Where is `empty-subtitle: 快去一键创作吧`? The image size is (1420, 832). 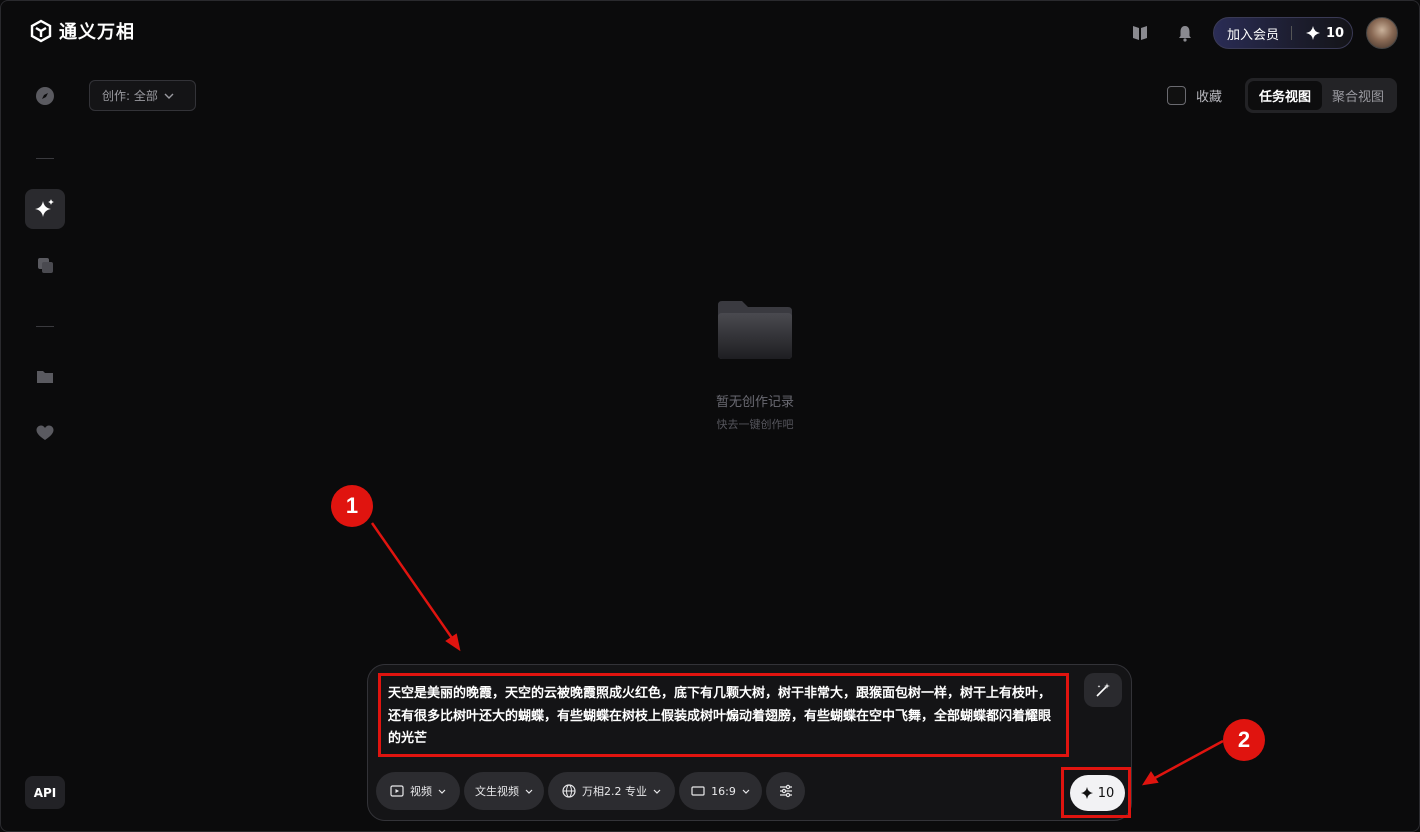 empty-subtitle: 快去一键创作吧 is located at coordinates (755, 424).